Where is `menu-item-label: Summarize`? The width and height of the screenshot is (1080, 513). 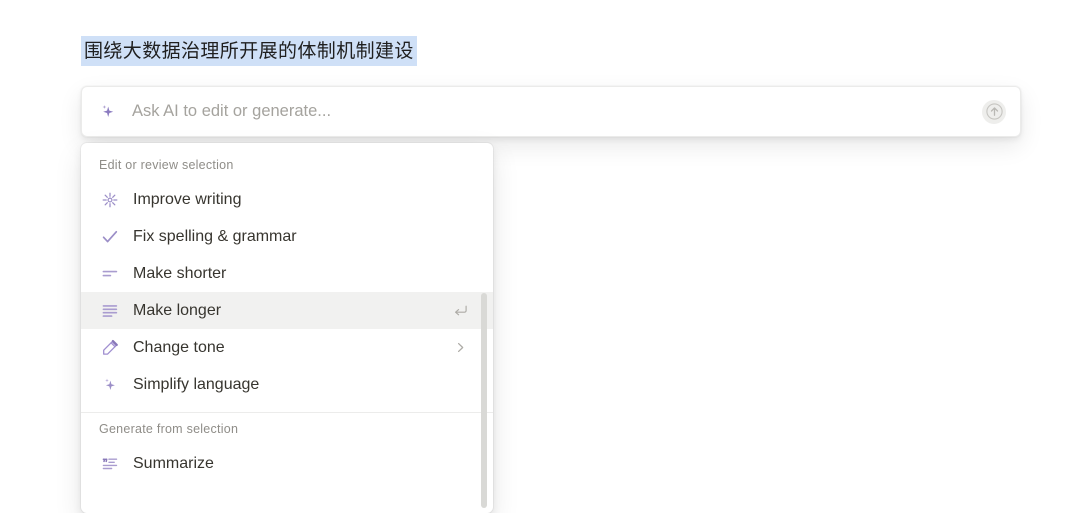
menu-item-label: Summarize is located at coordinates (173, 463).